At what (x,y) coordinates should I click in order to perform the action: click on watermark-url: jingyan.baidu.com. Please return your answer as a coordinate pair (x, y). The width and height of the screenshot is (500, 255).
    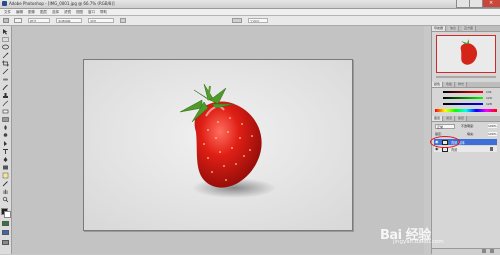
    Looking at the image, I should click on (418, 242).